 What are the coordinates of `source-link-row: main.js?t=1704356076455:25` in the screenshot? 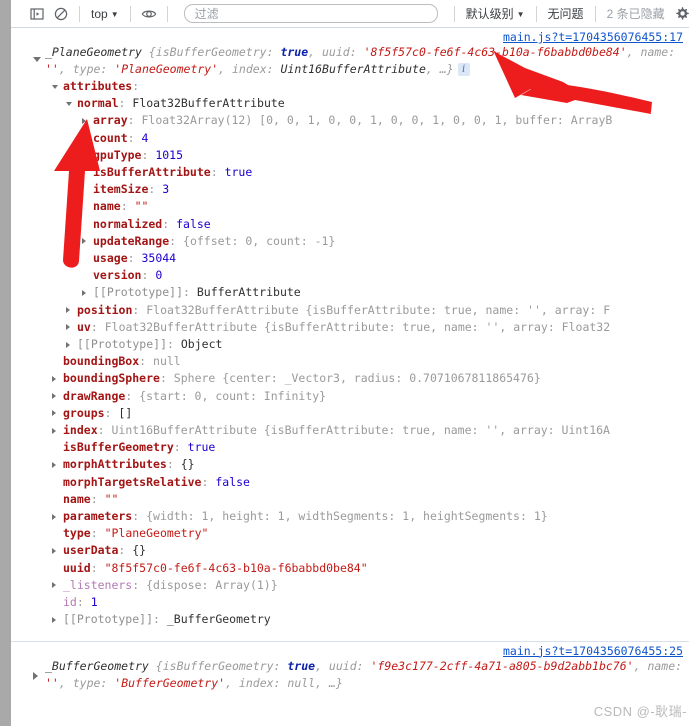 It's located at (350, 650).